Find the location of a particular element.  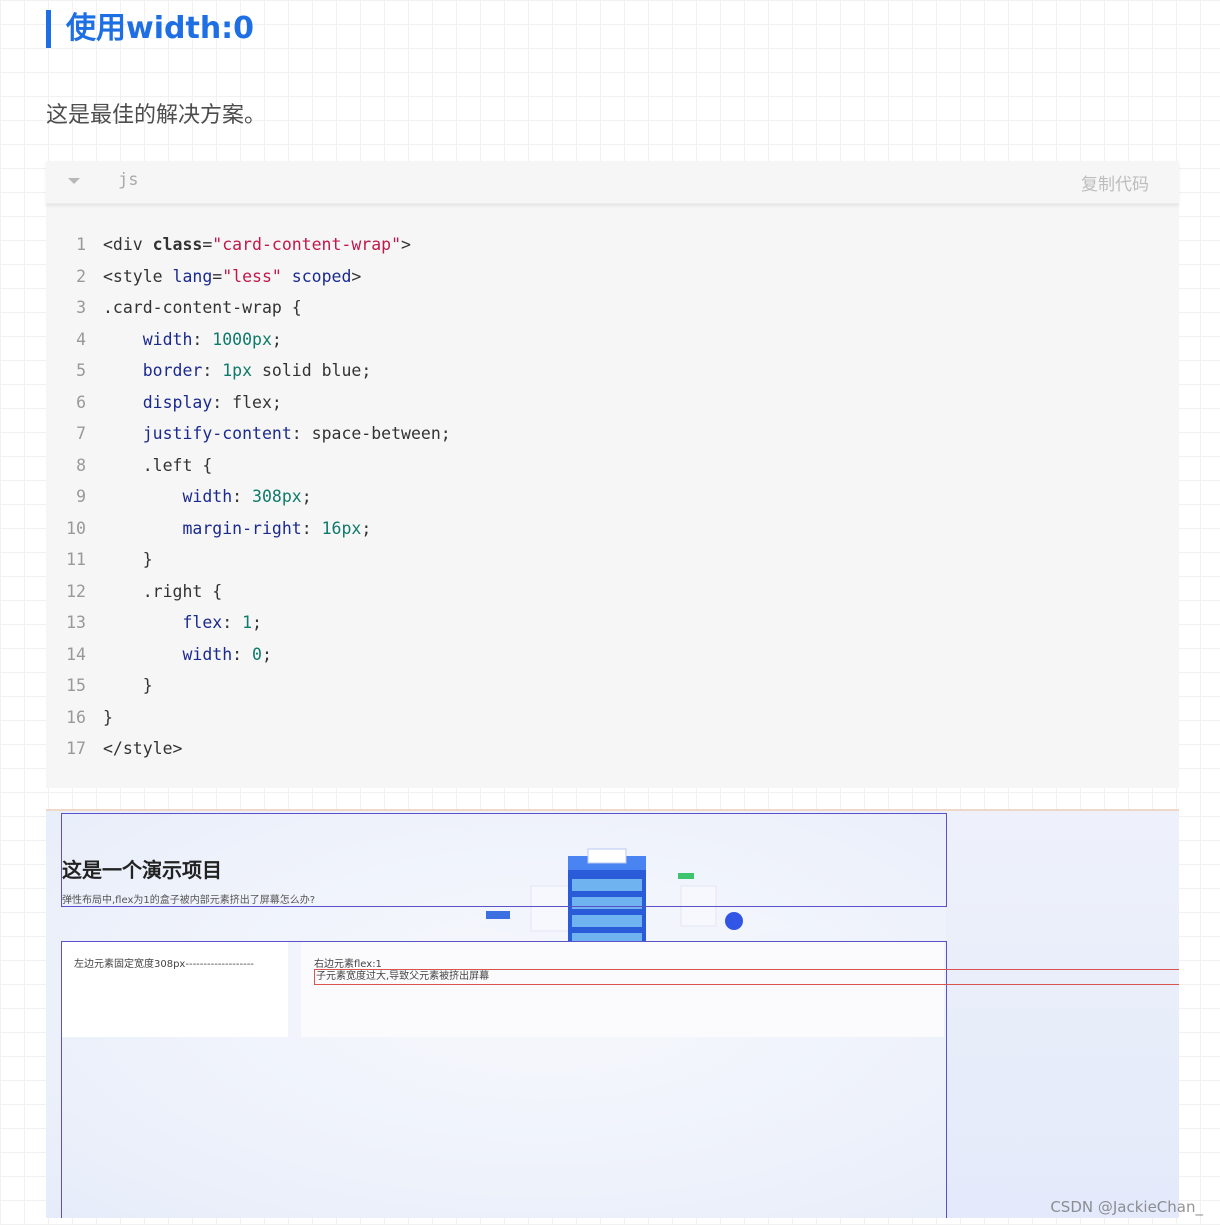

code-line: 12 .right { is located at coordinates (612, 592).